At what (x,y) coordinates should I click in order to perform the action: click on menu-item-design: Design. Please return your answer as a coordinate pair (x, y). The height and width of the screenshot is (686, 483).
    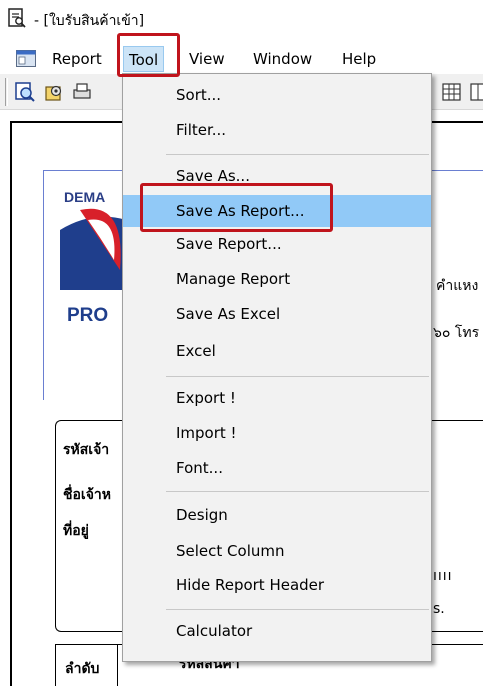
    Looking at the image, I should click on (277, 515).